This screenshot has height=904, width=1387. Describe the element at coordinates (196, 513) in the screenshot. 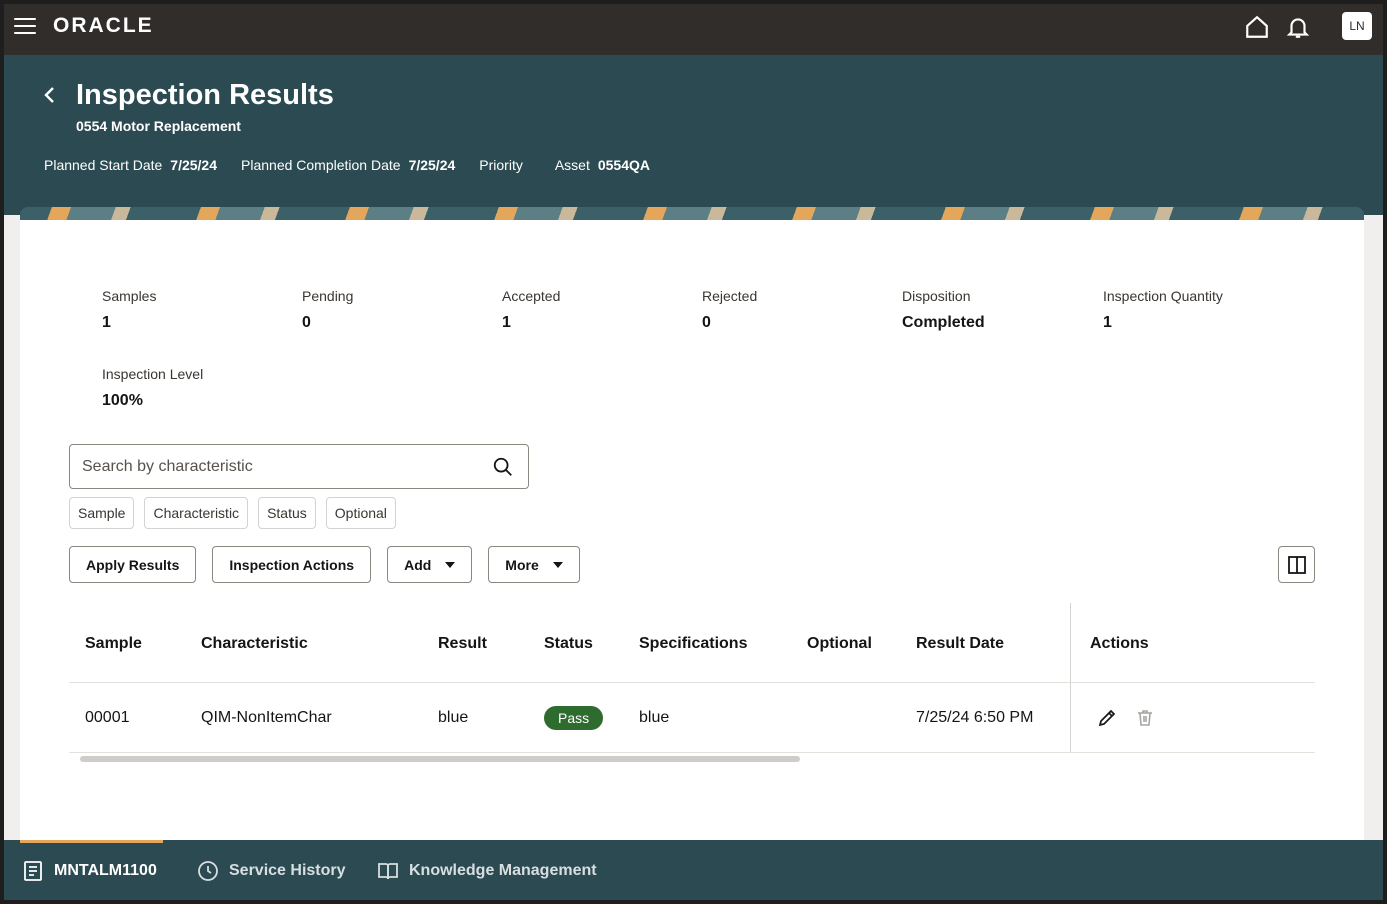

I see `filter-chip-characteristic: Characteristic` at that location.